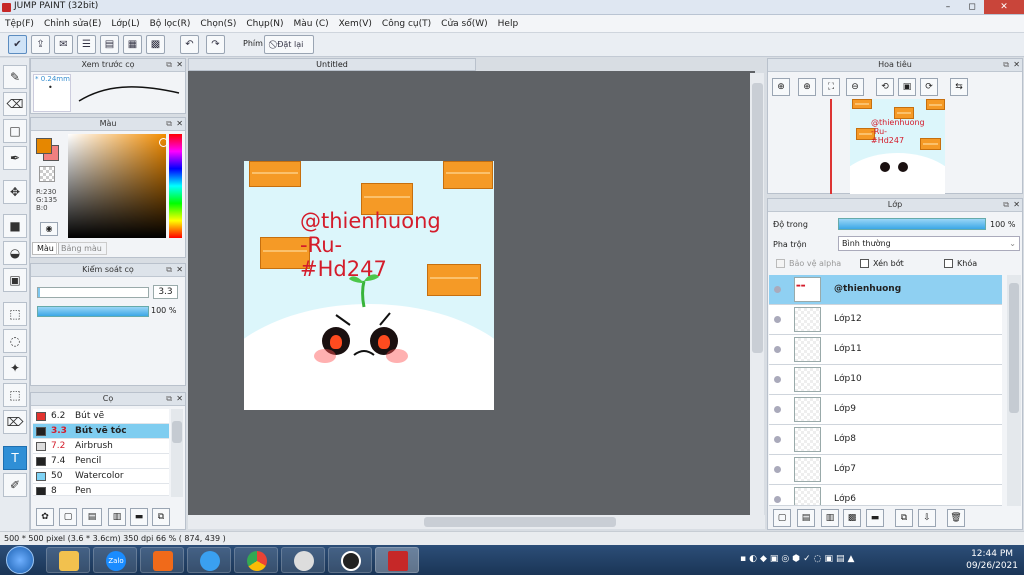 The width and height of the screenshot is (1024, 575). I want to click on eyedropper-tool-icon: ✐, so click(15, 485).